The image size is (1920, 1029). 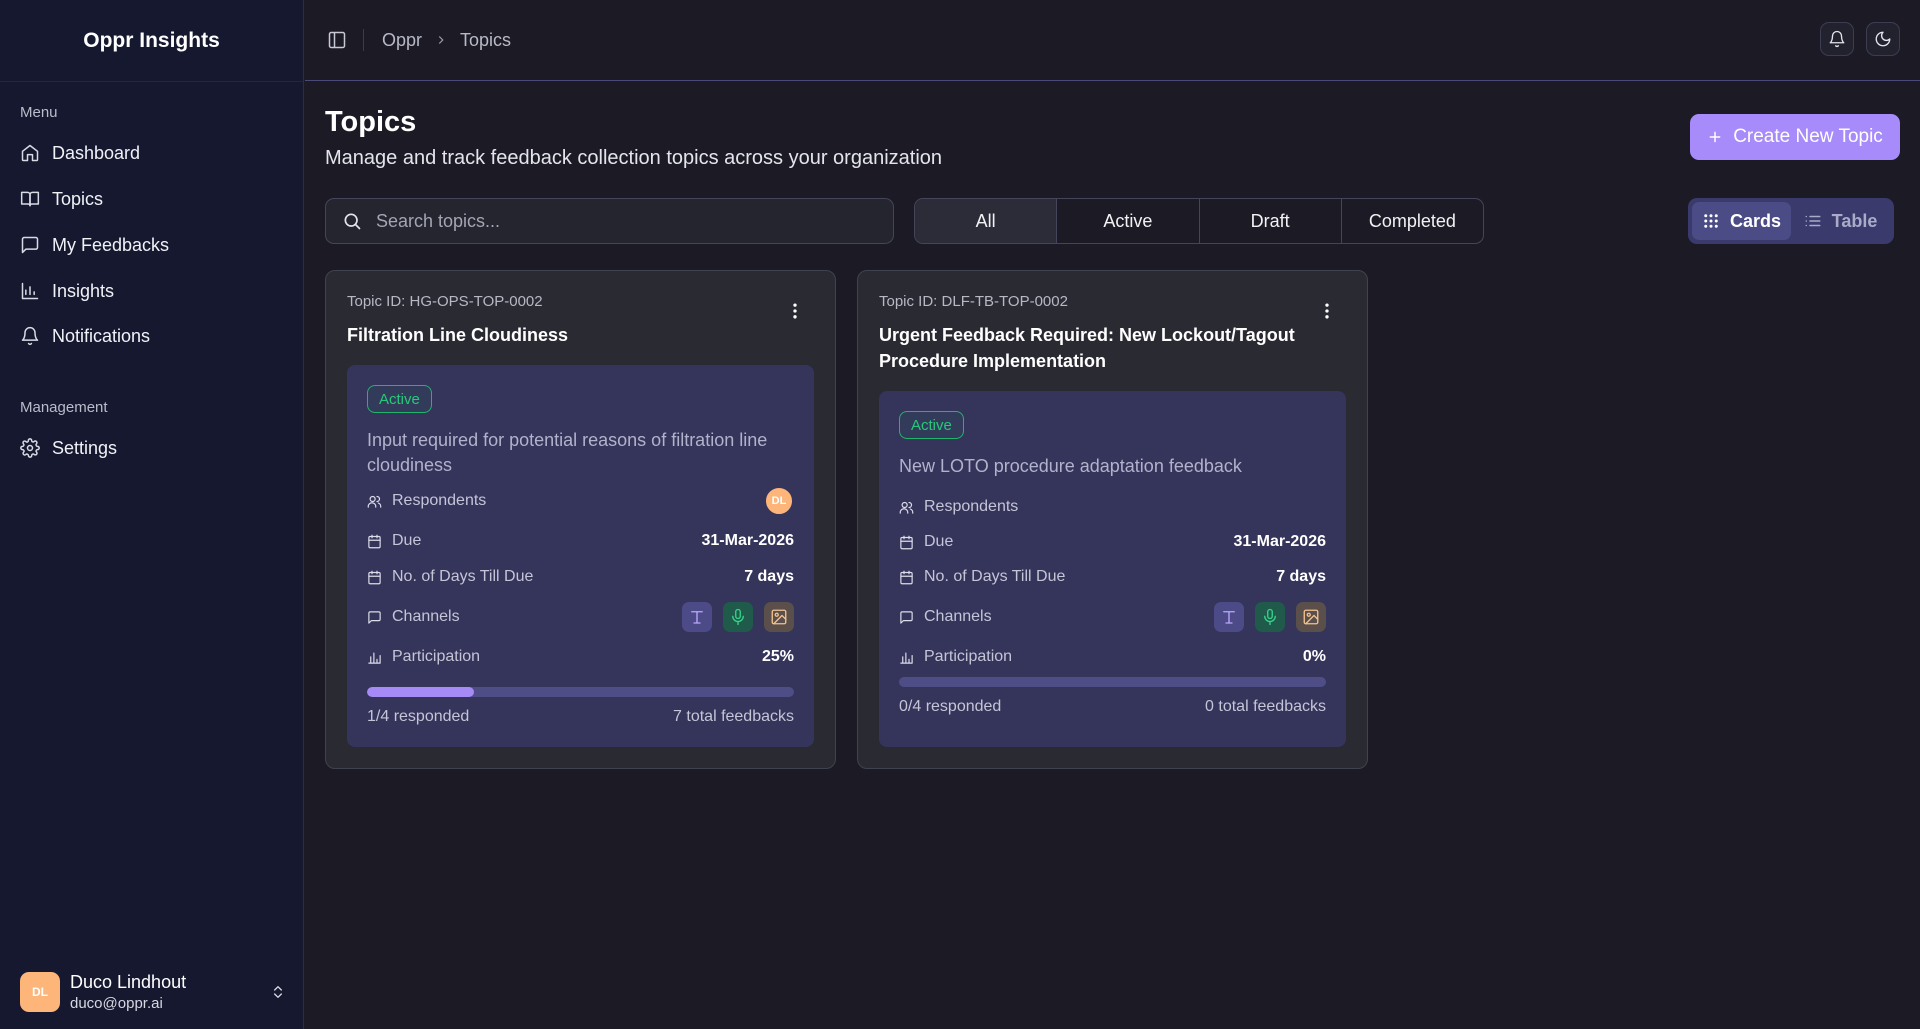 I want to click on card-footer: 0/4 responded 0 total feedbacks, so click(x=1112, y=707).